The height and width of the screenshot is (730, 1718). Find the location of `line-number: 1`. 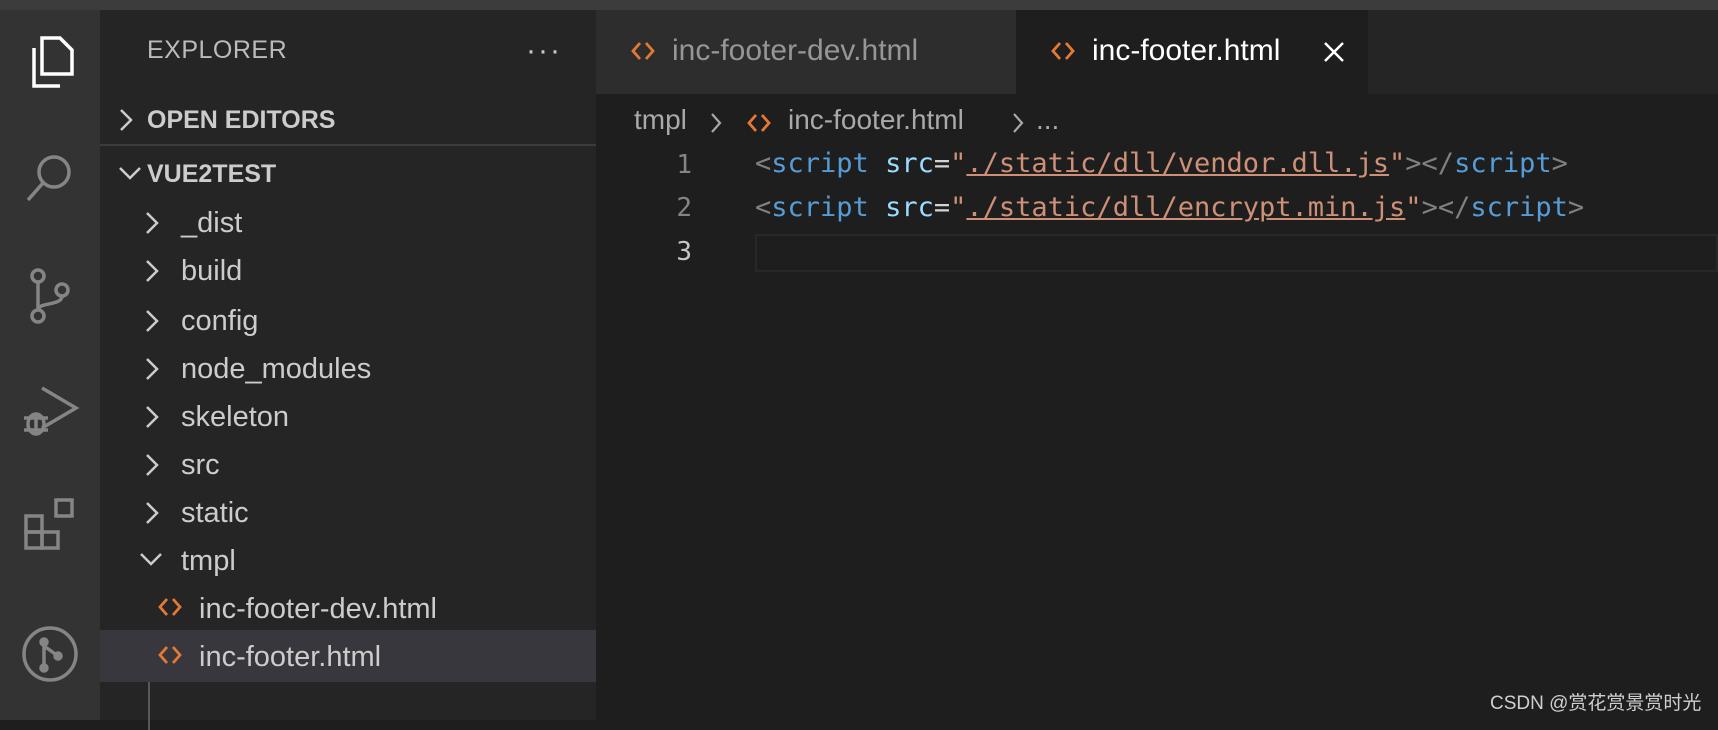

line-number: 1 is located at coordinates (684, 165).